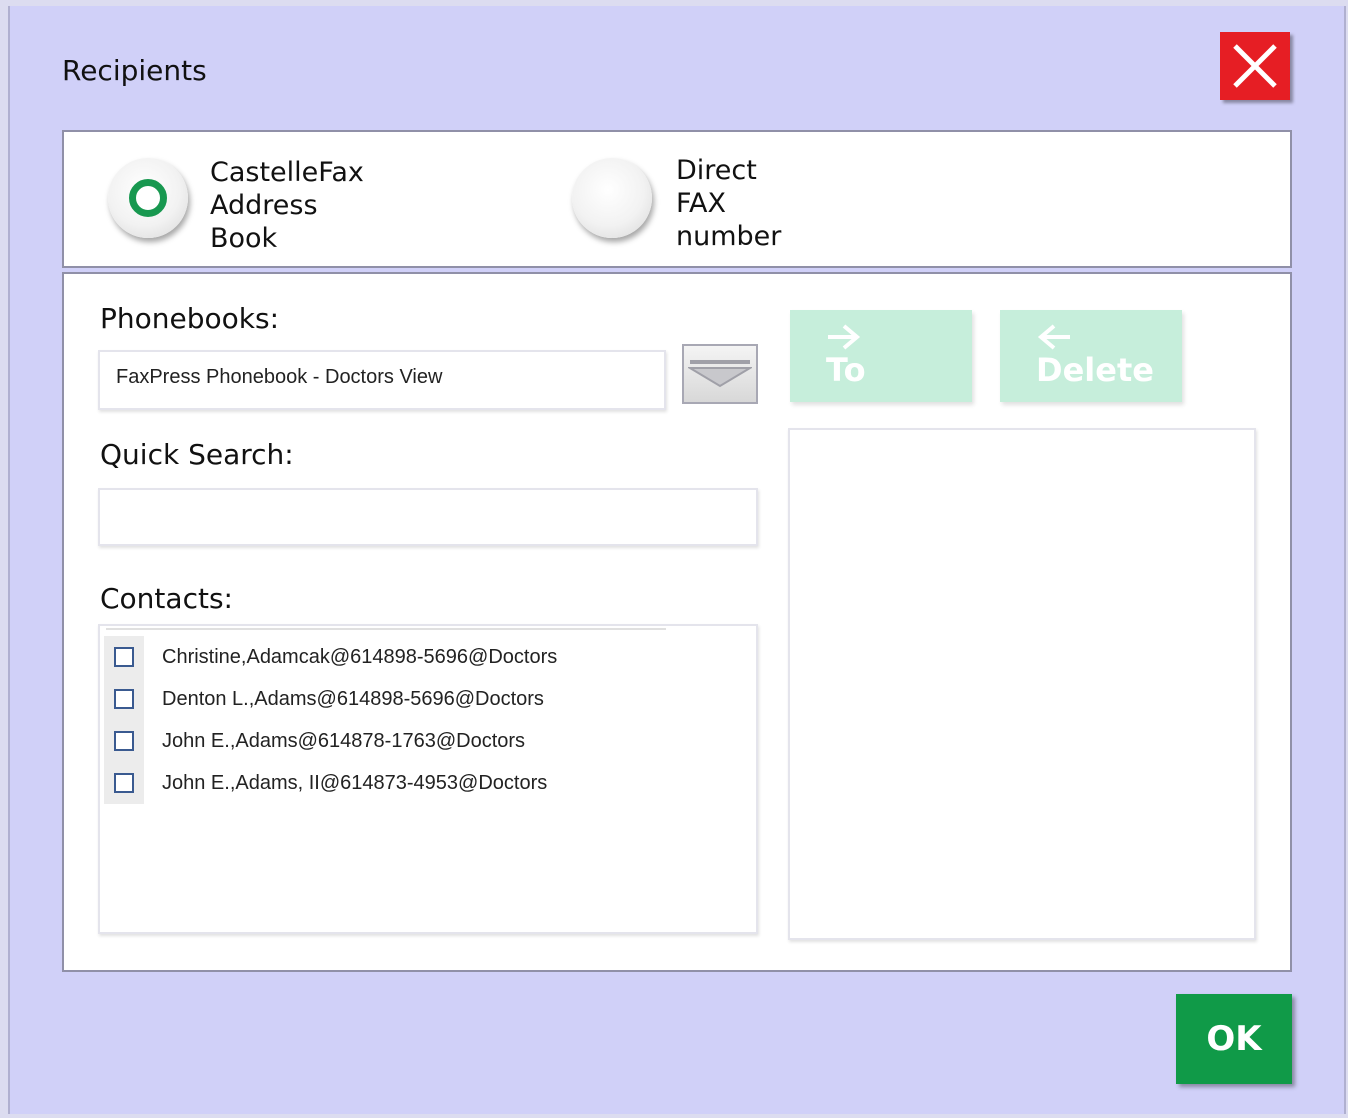  What do you see at coordinates (353, 698) in the screenshot?
I see `contact-text: Denton L.,Adams@614898-5696@Doctors` at bounding box center [353, 698].